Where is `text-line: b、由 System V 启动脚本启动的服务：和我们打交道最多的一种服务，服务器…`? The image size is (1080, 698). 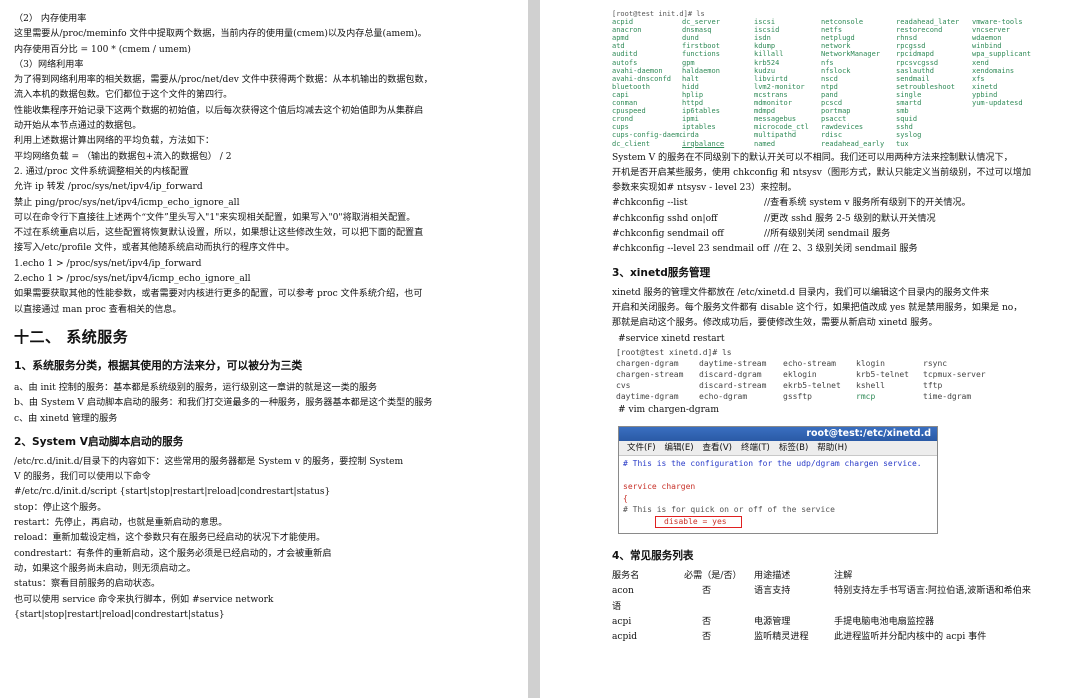
text-line: b、由 System V 启动脚本启动的服务：和我们打交道最多的一种服务，服务器… is located at coordinates (223, 403).